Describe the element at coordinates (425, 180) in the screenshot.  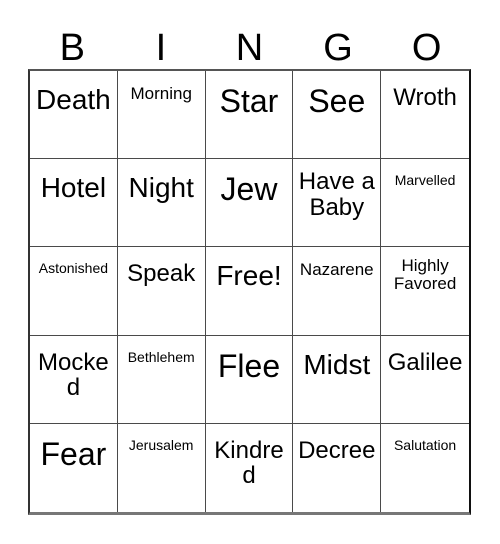
I see `bingo-cell-label: Marvelled` at that location.